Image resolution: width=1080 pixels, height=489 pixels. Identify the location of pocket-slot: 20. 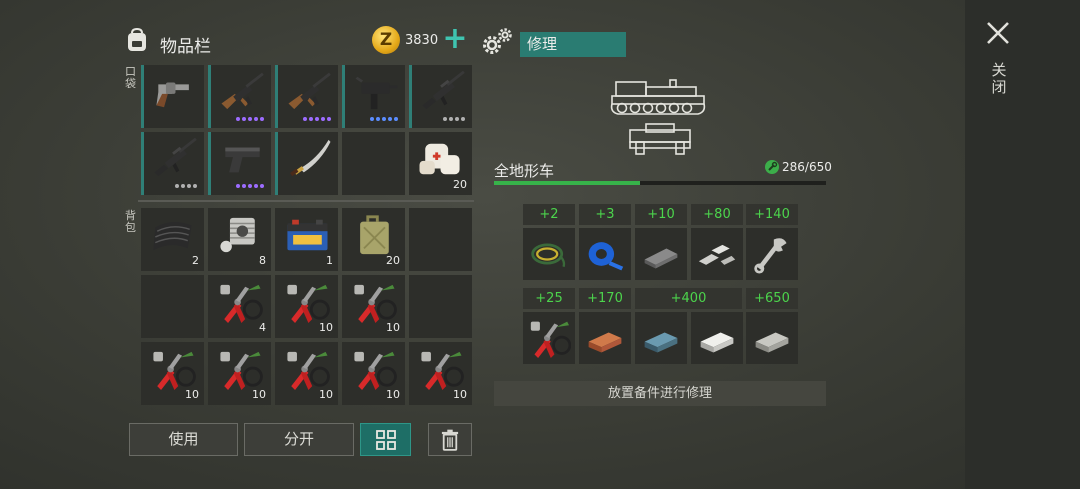
(440, 163).